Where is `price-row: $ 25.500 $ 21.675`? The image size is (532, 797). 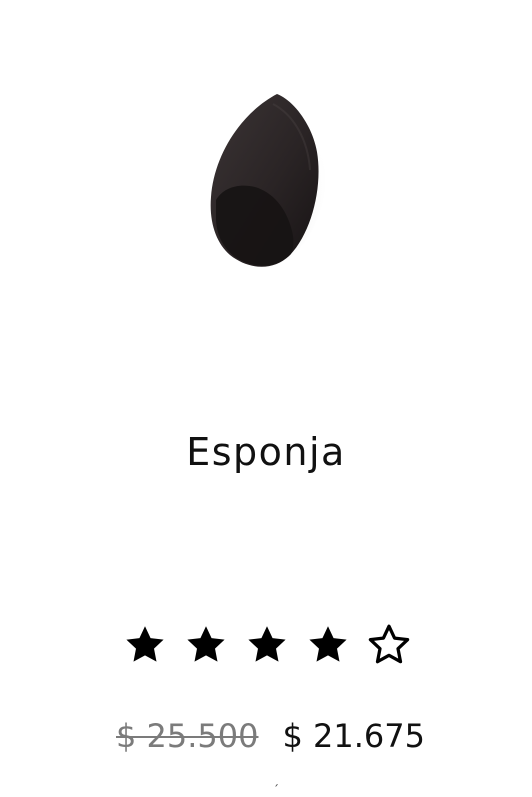
price-row: $ 25.500 $ 21.675 is located at coordinates (270, 736).